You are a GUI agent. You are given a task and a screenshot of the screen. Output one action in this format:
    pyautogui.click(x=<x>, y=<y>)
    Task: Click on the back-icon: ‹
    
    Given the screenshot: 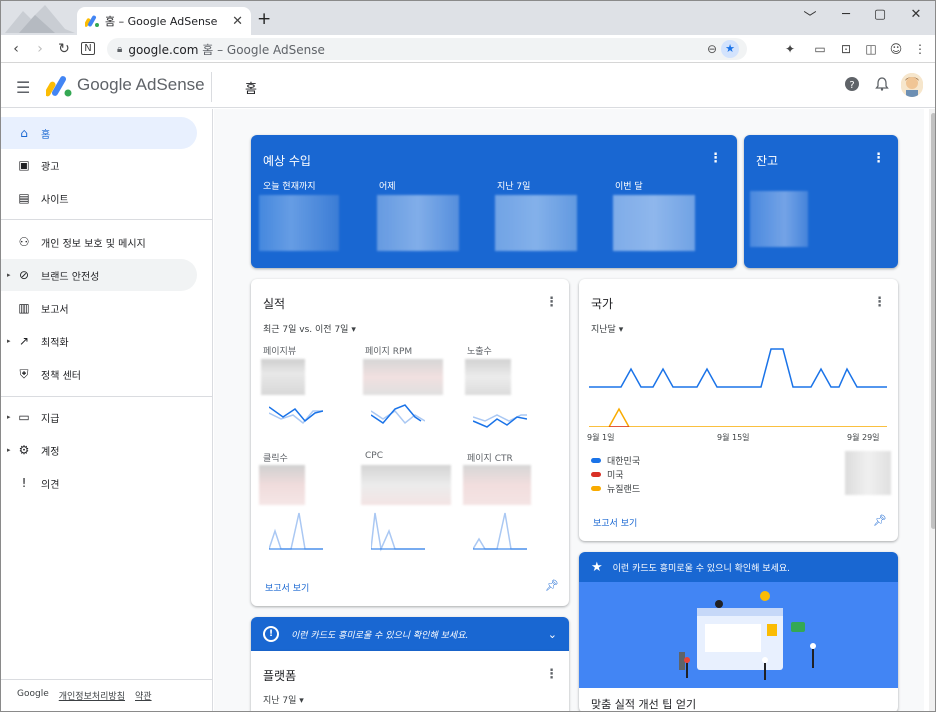 What is the action you would take?
    pyautogui.click(x=16, y=49)
    